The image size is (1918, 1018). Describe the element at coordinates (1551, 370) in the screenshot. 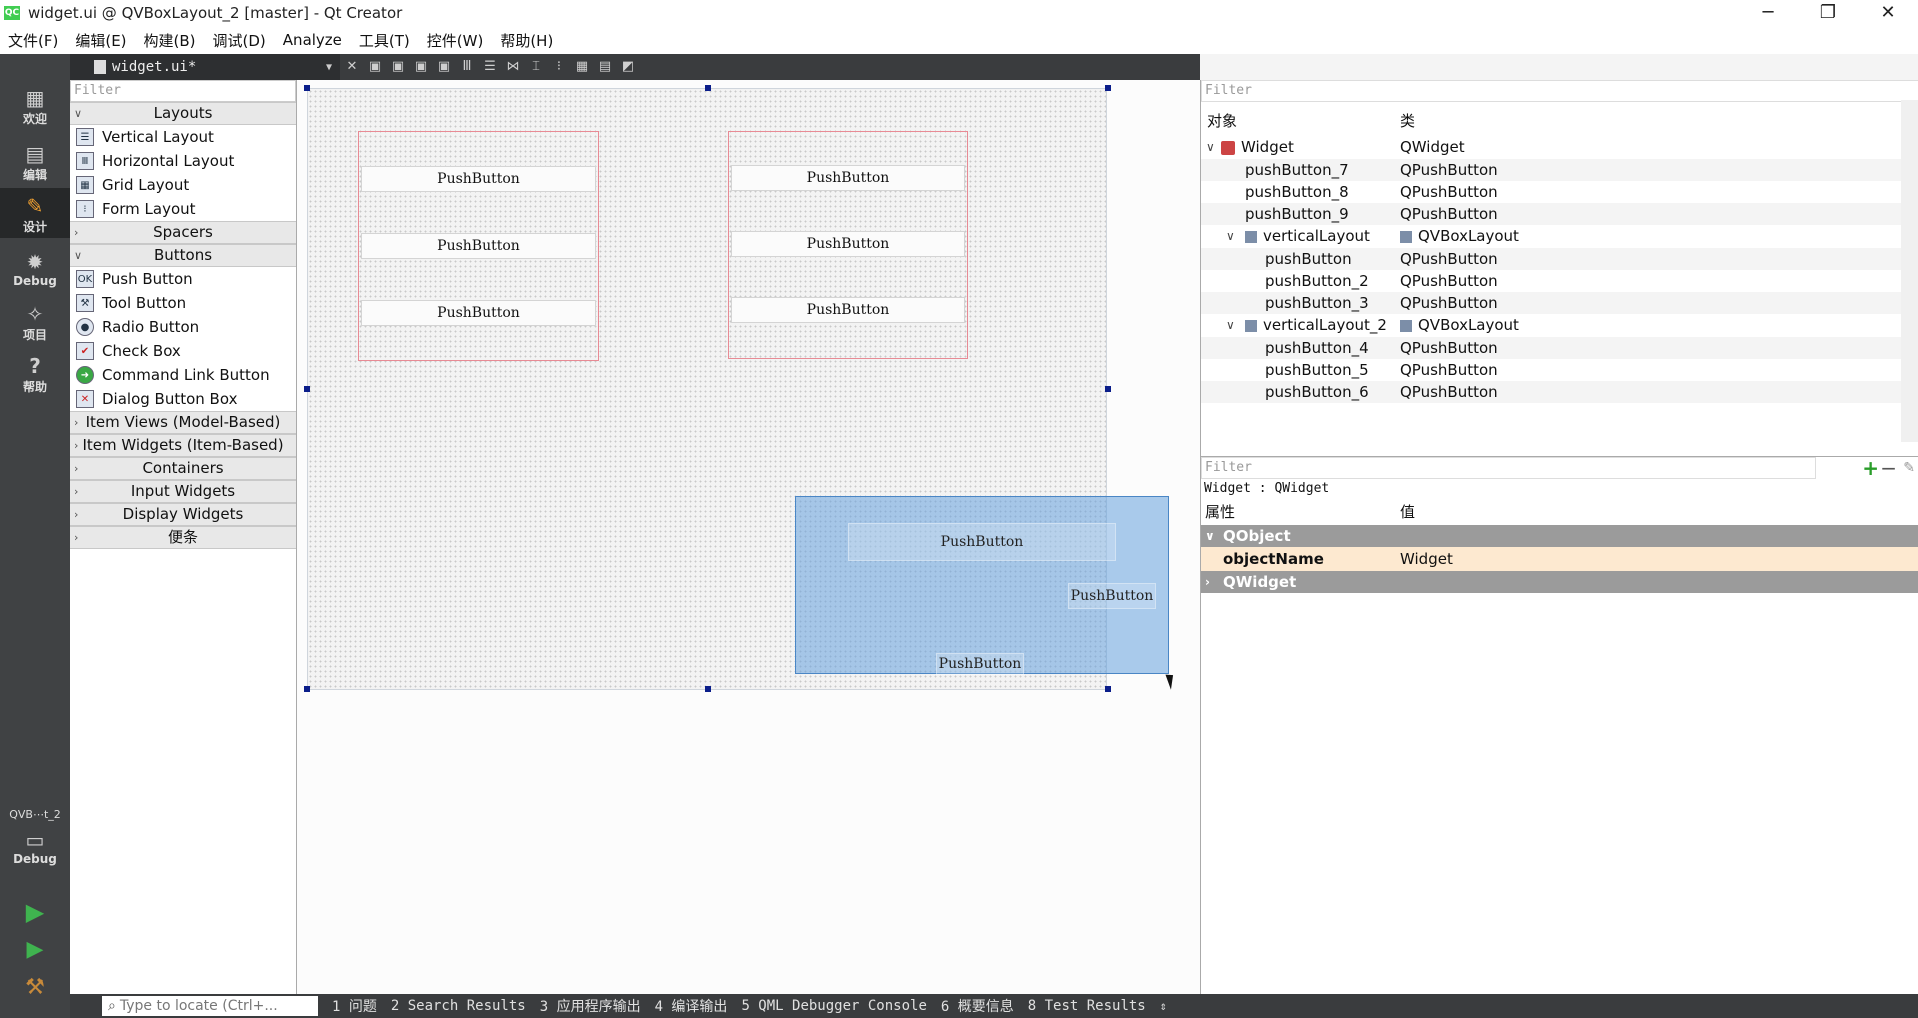

I see `tree-row: pushButton_5 QPushButton` at that location.